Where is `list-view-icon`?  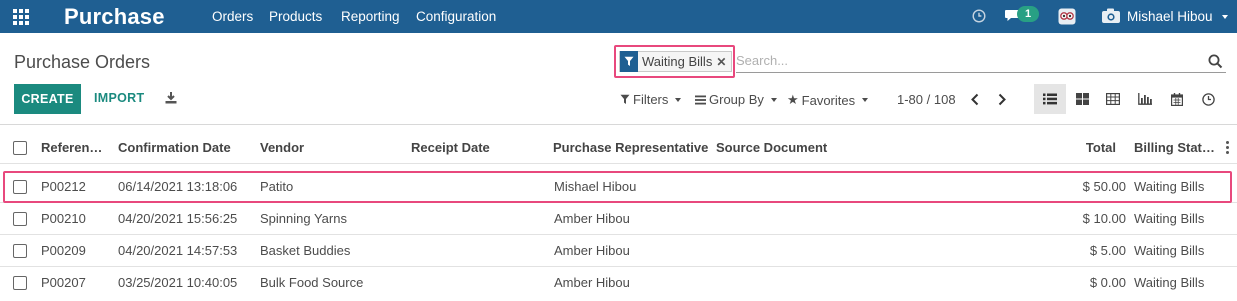
list-view-icon is located at coordinates (1050, 99).